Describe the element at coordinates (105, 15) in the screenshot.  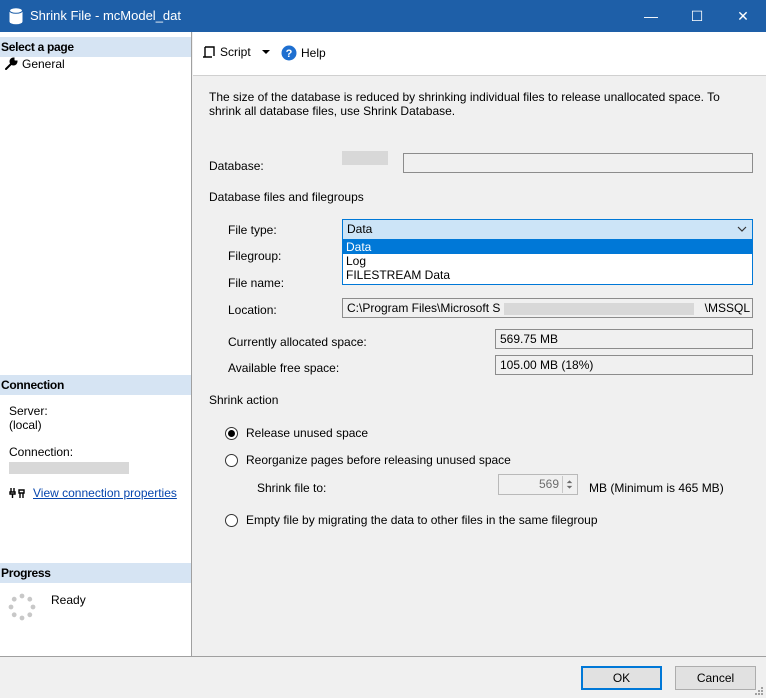
I see `window-title: Shrink File - mcModel_dat` at that location.